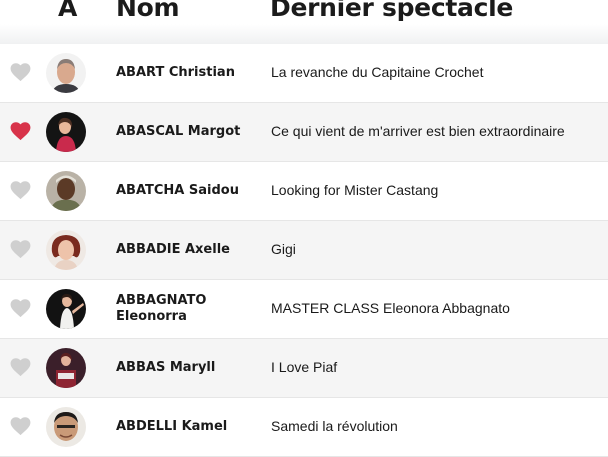 Image resolution: width=608 pixels, height=457 pixels. I want to click on artist-name: ABASCAL Margot, so click(186, 132).